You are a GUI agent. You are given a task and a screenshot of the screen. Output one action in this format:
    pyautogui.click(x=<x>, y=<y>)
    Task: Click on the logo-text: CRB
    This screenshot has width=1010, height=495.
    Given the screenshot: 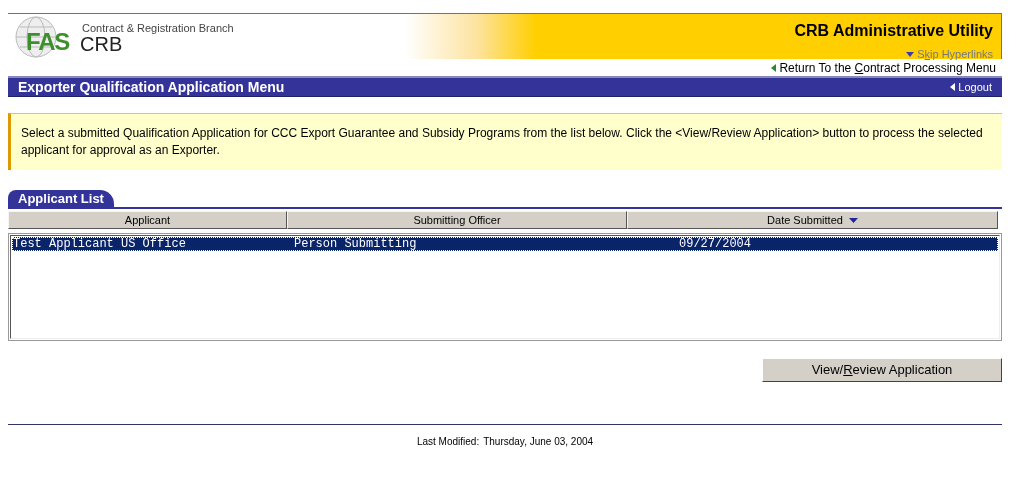 What is the action you would take?
    pyautogui.click(x=101, y=44)
    